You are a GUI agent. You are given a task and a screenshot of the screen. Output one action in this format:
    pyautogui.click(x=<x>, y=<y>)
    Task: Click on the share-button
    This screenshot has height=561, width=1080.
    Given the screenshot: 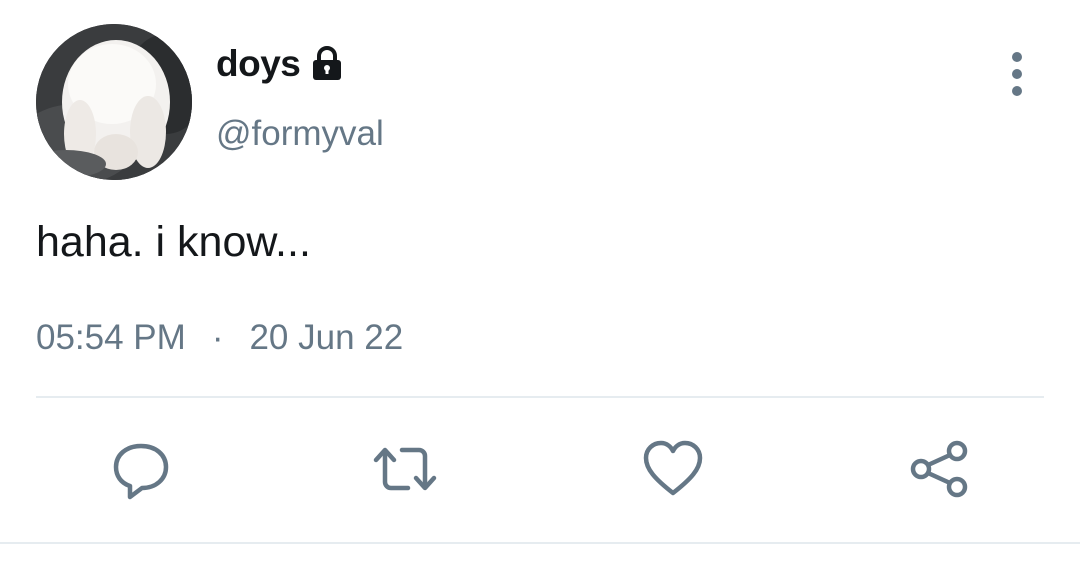 What is the action you would take?
    pyautogui.click(x=939, y=469)
    